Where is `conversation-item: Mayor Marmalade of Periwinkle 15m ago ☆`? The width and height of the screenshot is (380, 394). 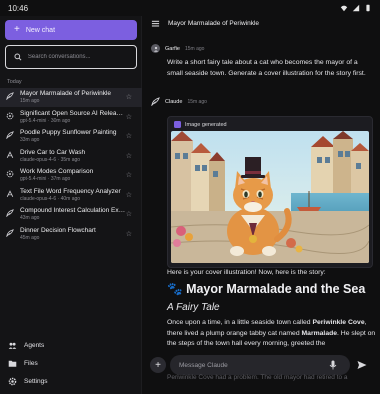 conversation-item: Mayor Marmalade of Periwinkle 15m ago ☆ is located at coordinates (71, 97).